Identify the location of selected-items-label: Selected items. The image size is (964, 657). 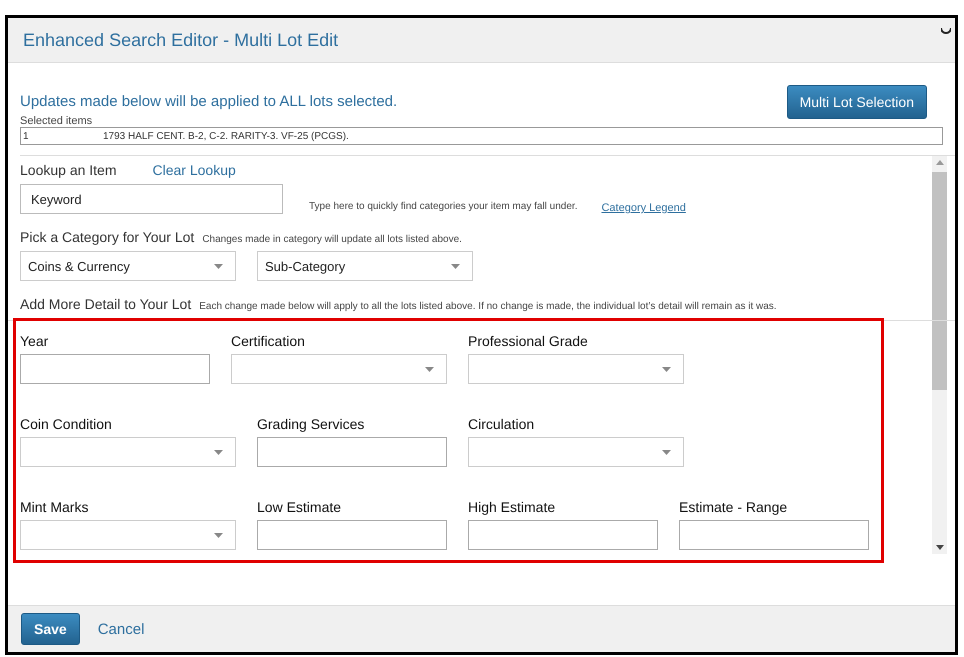
(57, 121).